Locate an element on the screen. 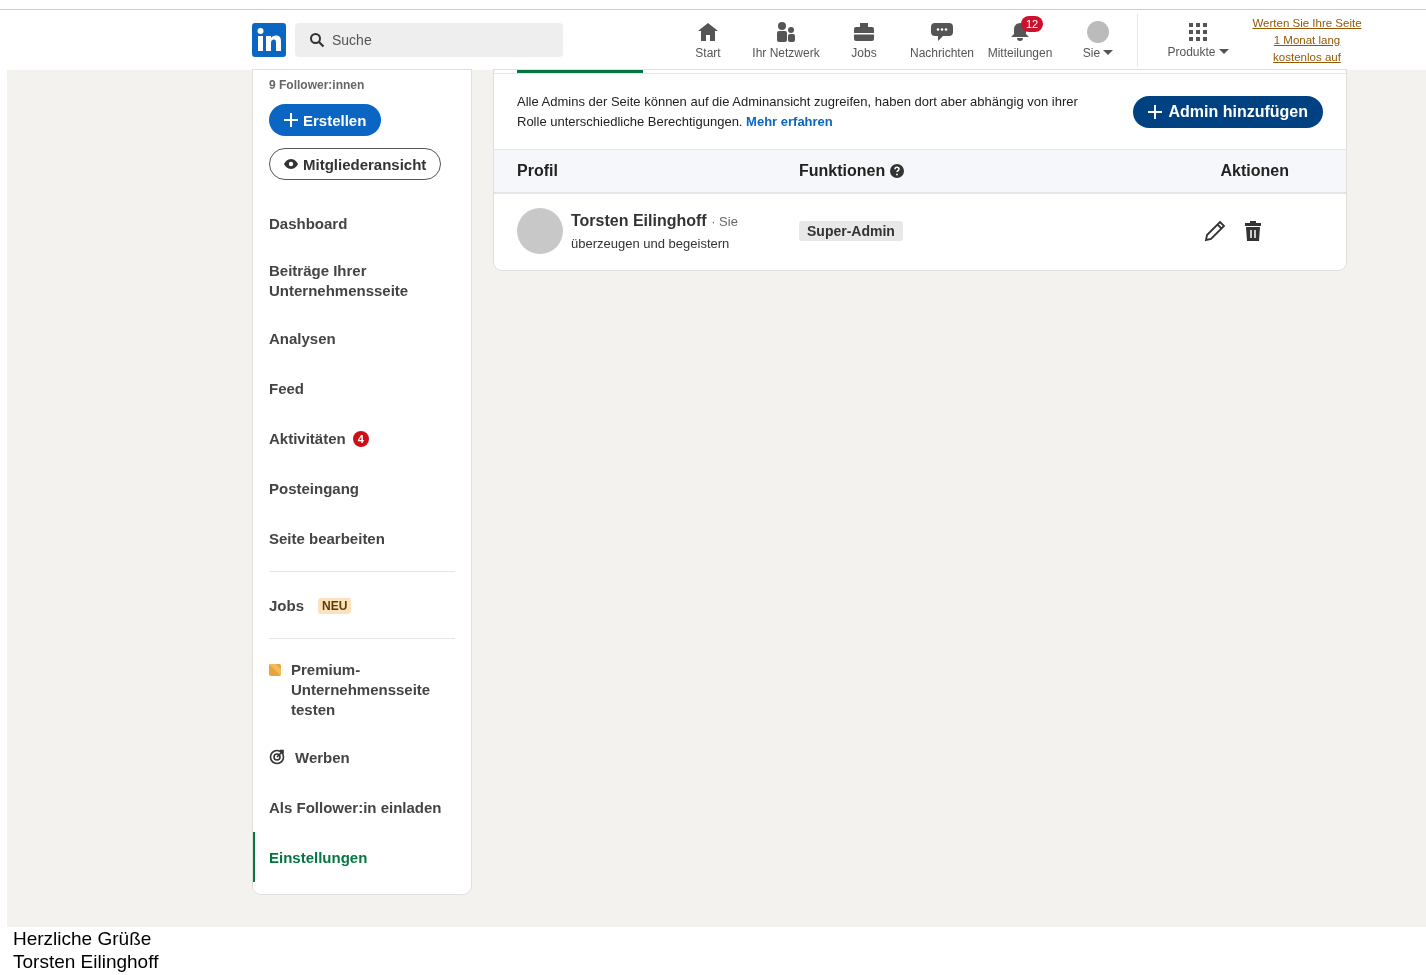 The height and width of the screenshot is (975, 1426). sidebar-item: Aktivitäten 4 is located at coordinates (362, 438).